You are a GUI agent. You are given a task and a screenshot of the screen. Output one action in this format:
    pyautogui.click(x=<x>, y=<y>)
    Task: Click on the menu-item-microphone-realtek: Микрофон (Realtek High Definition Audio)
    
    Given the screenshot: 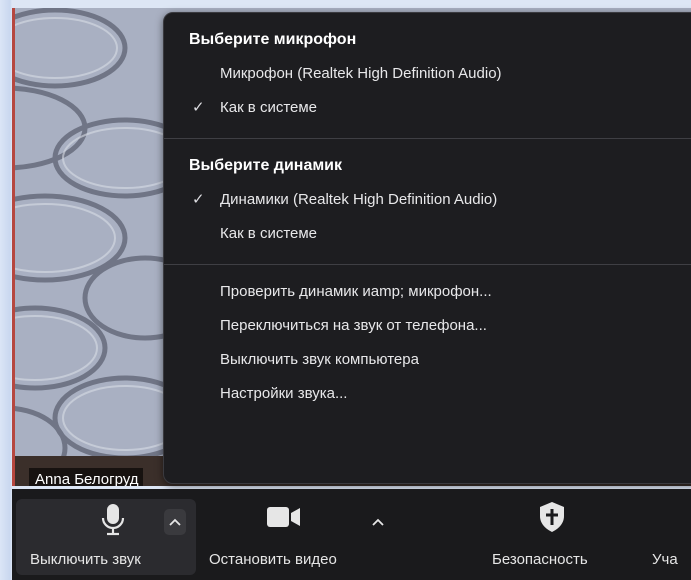 What is the action you would take?
    pyautogui.click(x=427, y=74)
    